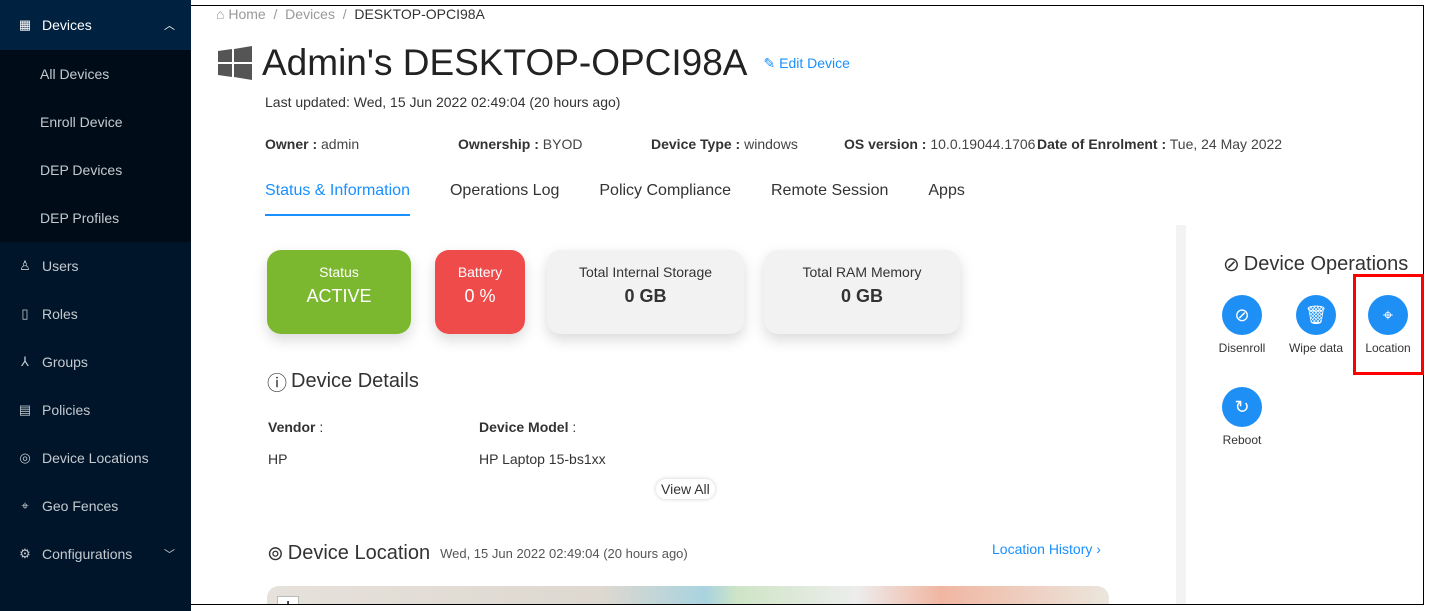 The height and width of the screenshot is (611, 1429). I want to click on sidebar-item-users: ♙ Users, so click(95, 266).